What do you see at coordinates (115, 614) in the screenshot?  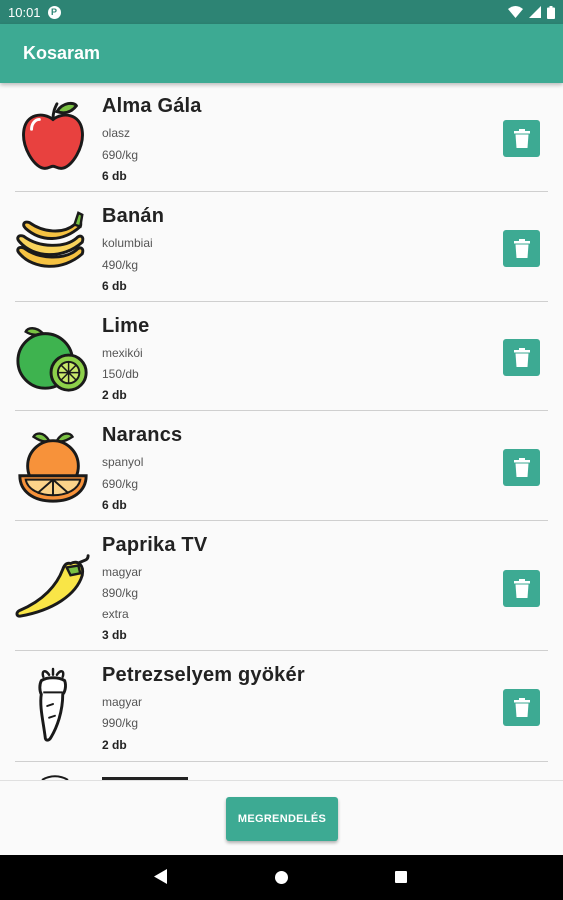 I see `item-extra: extra` at bounding box center [115, 614].